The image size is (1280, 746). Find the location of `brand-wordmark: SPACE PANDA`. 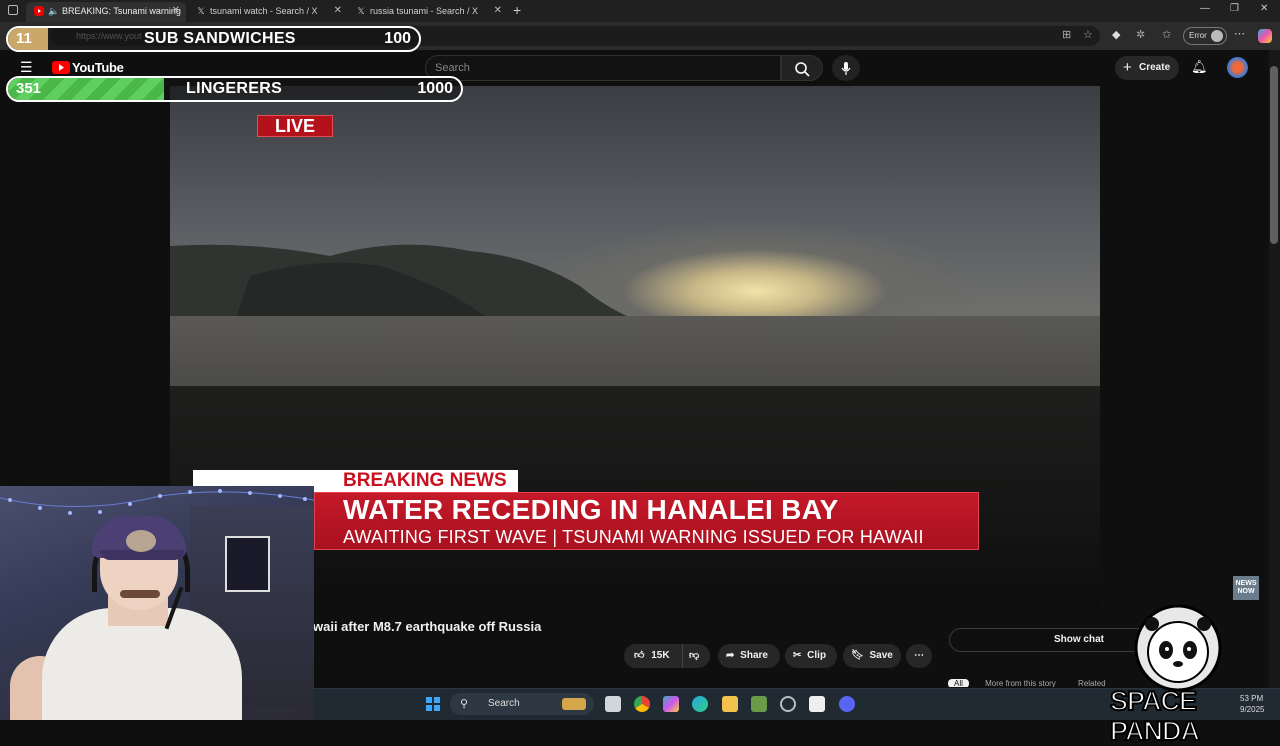

brand-wordmark: SPACE PANDA is located at coordinates (1155, 715).